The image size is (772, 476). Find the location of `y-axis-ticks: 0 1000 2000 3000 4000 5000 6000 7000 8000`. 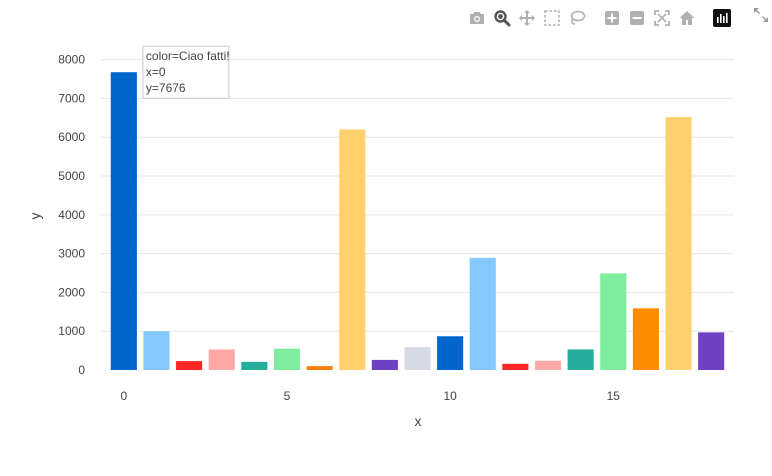

y-axis-ticks: 0 1000 2000 3000 4000 5000 6000 7000 8000 is located at coordinates (71, 215).